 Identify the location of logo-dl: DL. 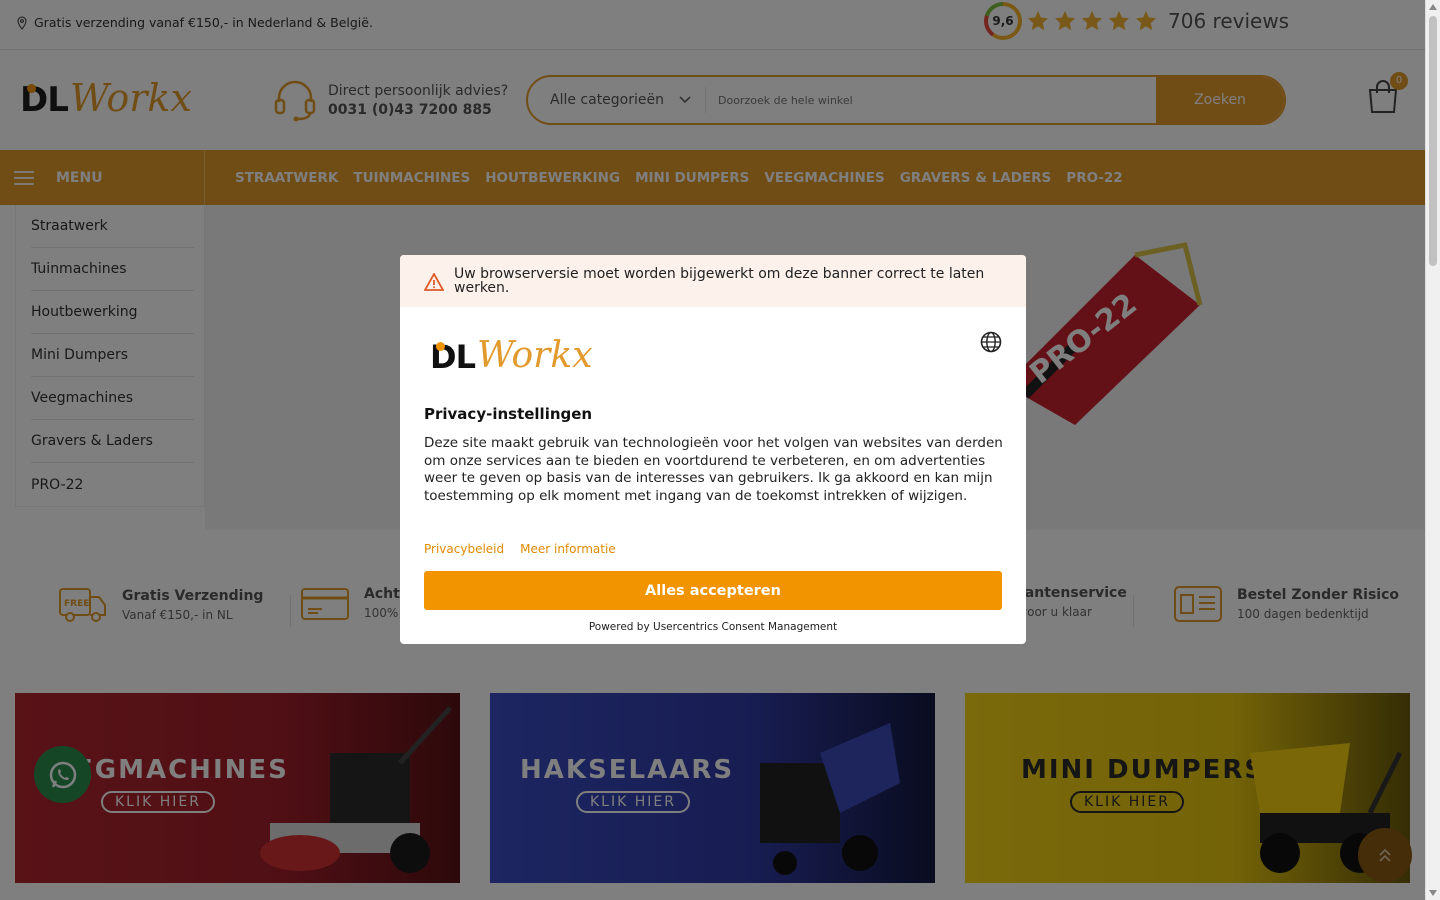
(453, 357).